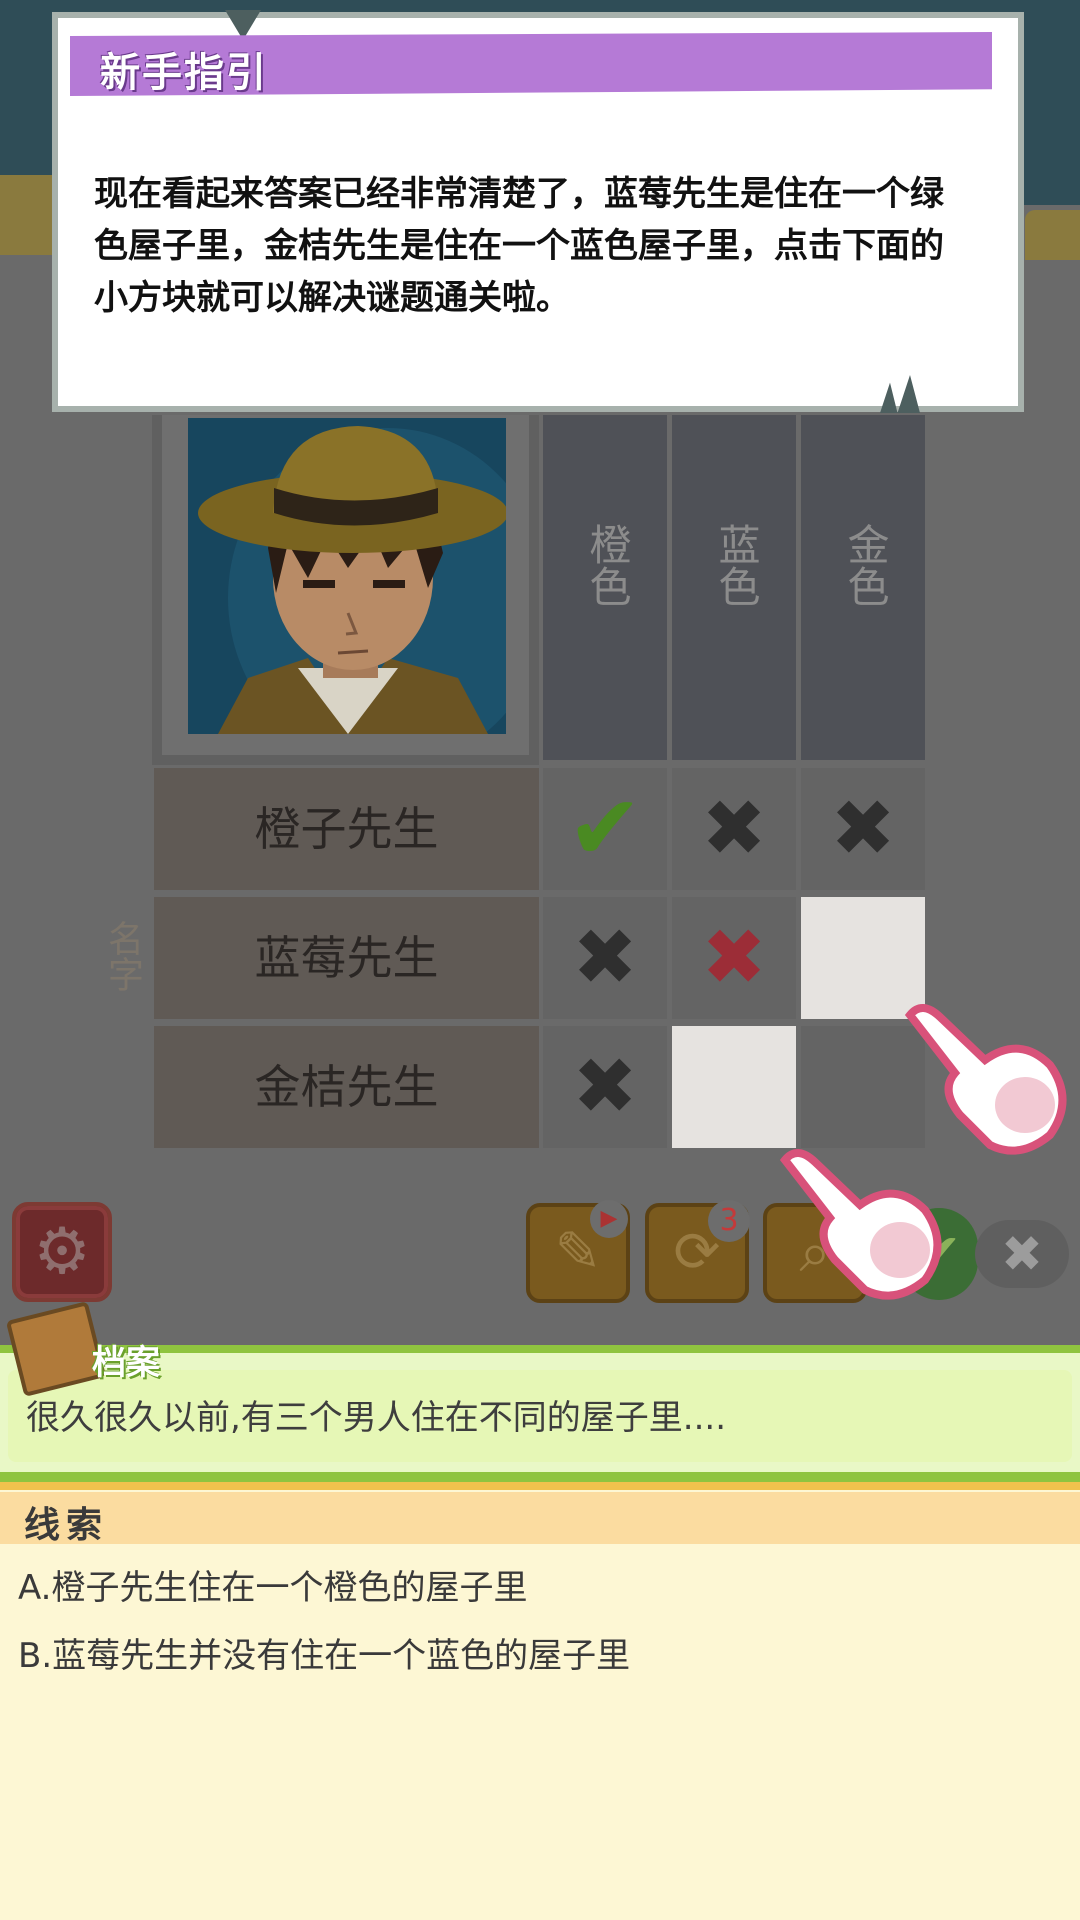 The image size is (1080, 1920). I want to click on close-icon: ✖, so click(1022, 1254).